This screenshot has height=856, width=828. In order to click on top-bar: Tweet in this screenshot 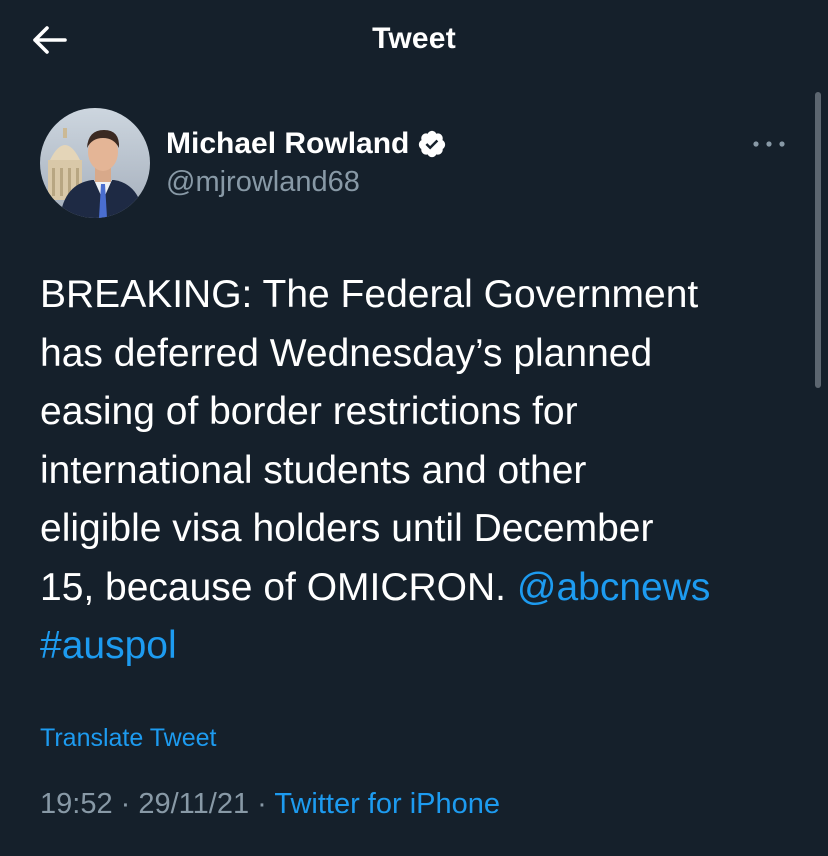, I will do `click(414, 42)`.